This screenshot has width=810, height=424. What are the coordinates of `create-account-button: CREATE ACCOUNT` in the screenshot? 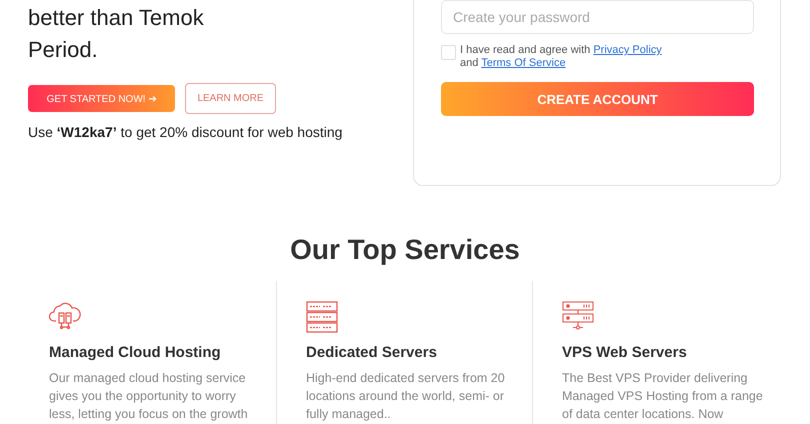 It's located at (597, 99).